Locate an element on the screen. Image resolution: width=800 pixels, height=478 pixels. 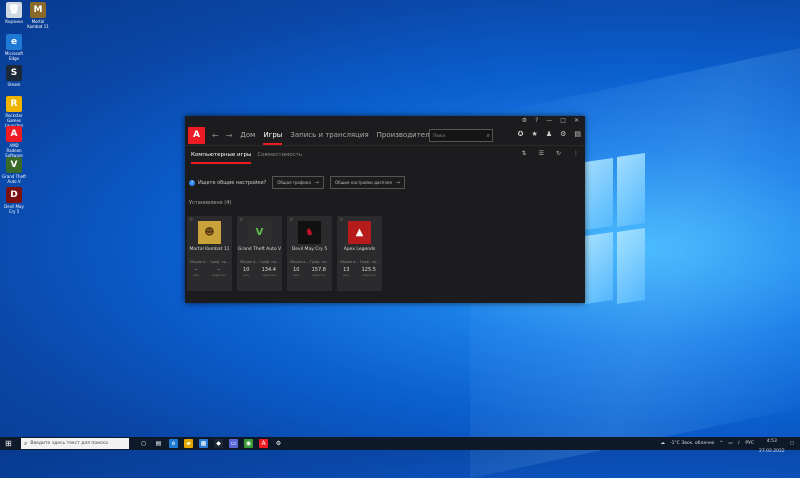
taskbar-apps: ○ ▤ e ▰ ▦ ◆ ▭ ◉ A ⚙ is located at coordinates (211, 443).